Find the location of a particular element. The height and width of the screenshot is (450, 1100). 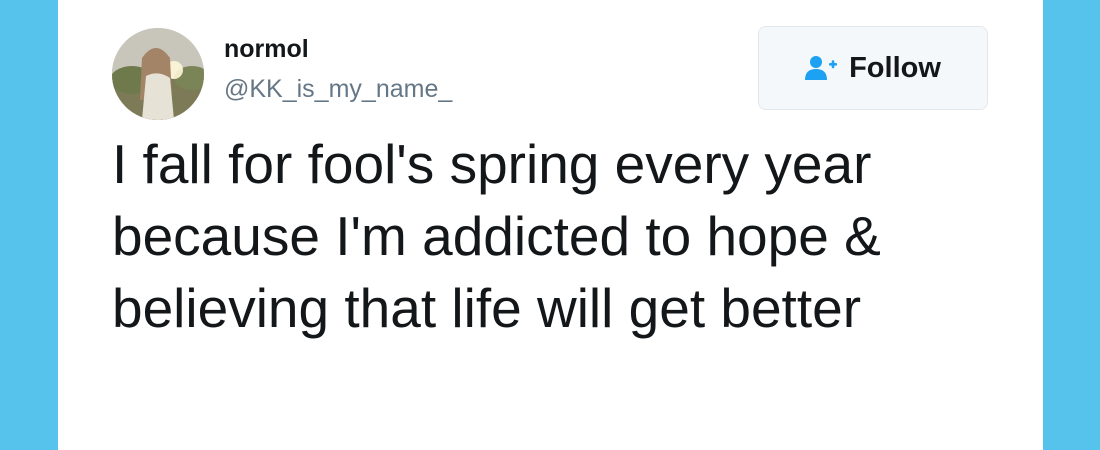

user-handle: @KK_is_my_name_ is located at coordinates (338, 89).